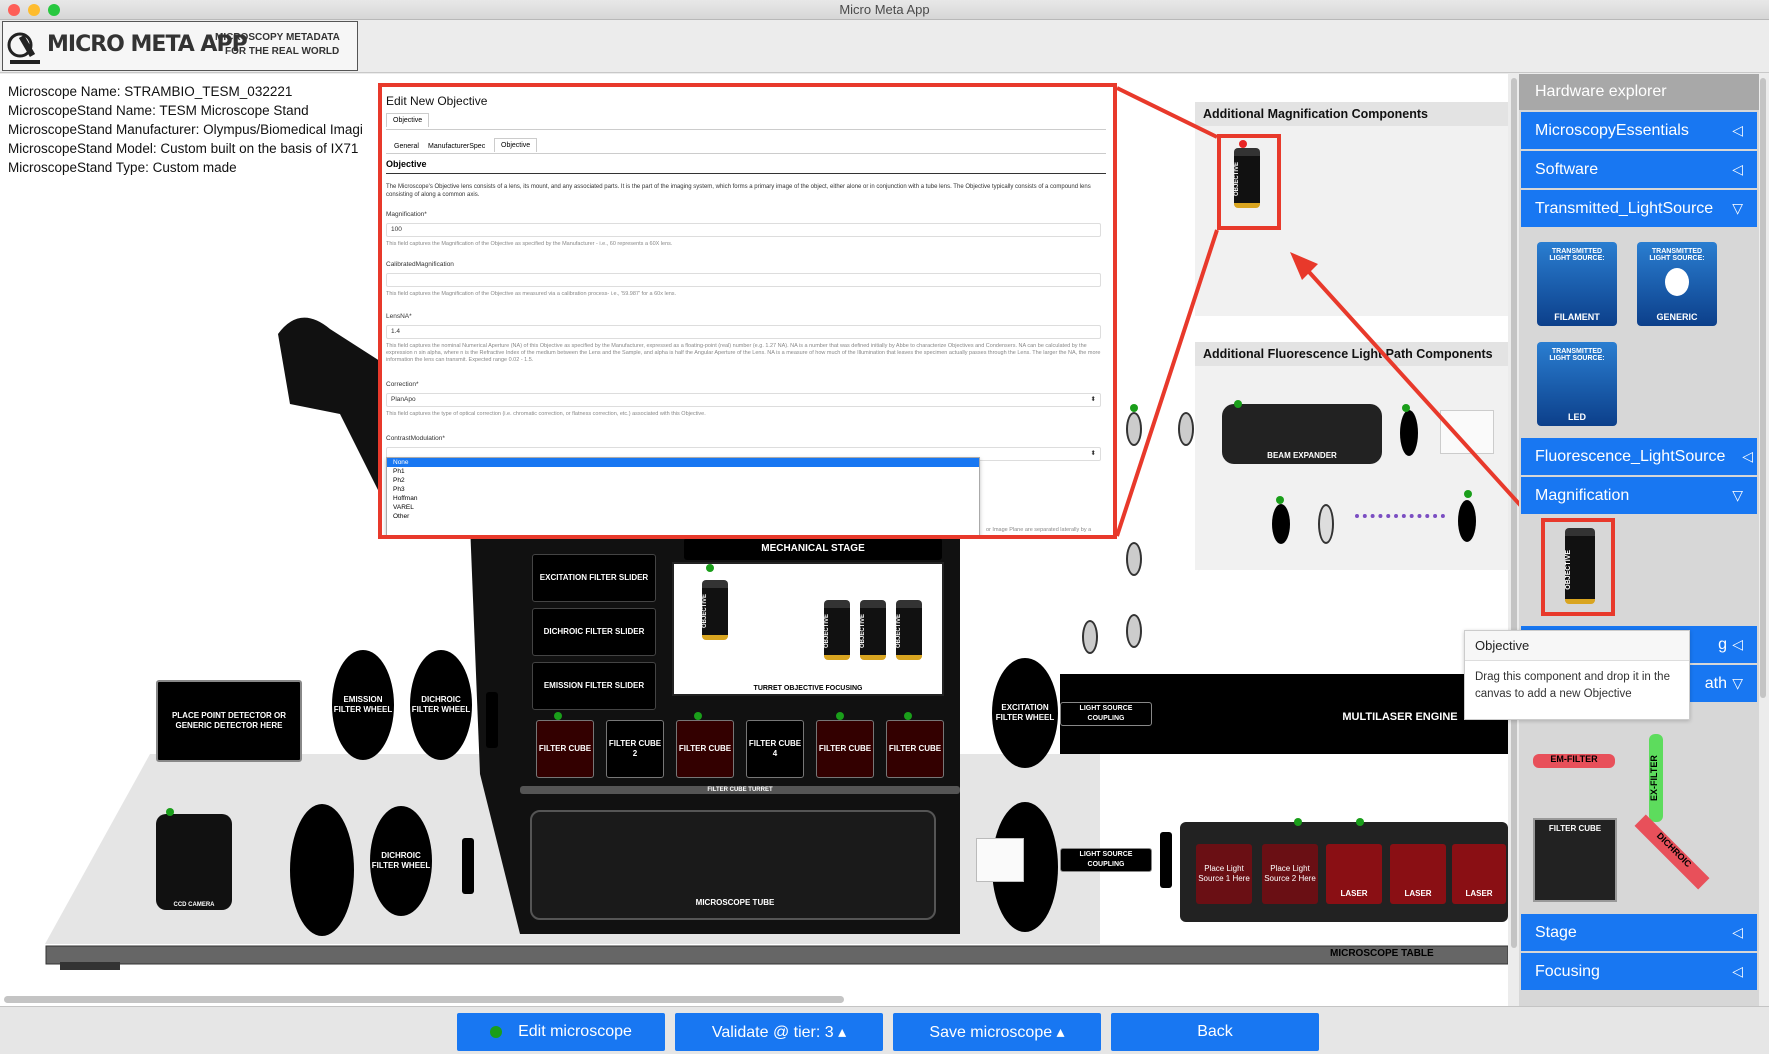 The height and width of the screenshot is (1054, 1769). I want to click on filter-cube-5: FILTER CUBE, so click(845, 749).